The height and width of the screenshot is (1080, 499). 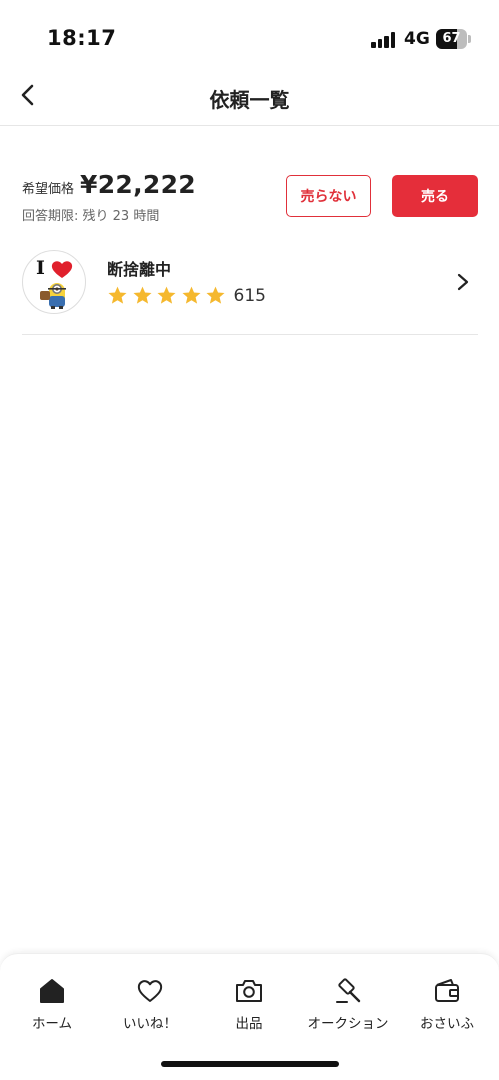 I want to click on page-title: 依頼一覧, so click(x=249, y=100).